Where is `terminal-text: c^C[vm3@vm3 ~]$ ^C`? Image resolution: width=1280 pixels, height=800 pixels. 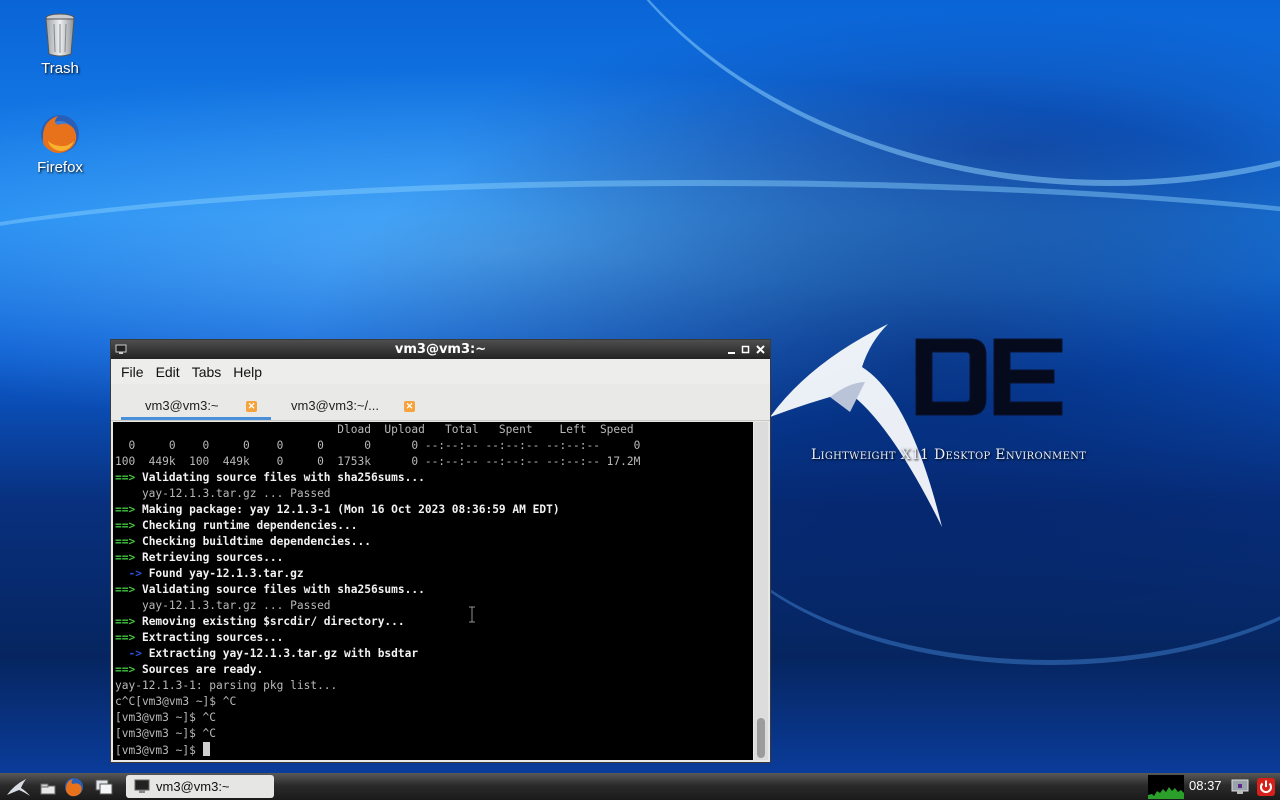
terminal-text: c^C[vm3@vm3 ~]$ ^C is located at coordinates (176, 701).